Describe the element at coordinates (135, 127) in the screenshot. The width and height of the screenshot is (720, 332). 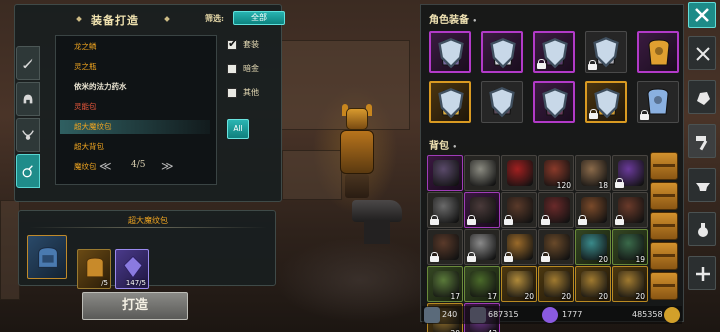
I see `recipe-item: 超大魔纹包` at that location.